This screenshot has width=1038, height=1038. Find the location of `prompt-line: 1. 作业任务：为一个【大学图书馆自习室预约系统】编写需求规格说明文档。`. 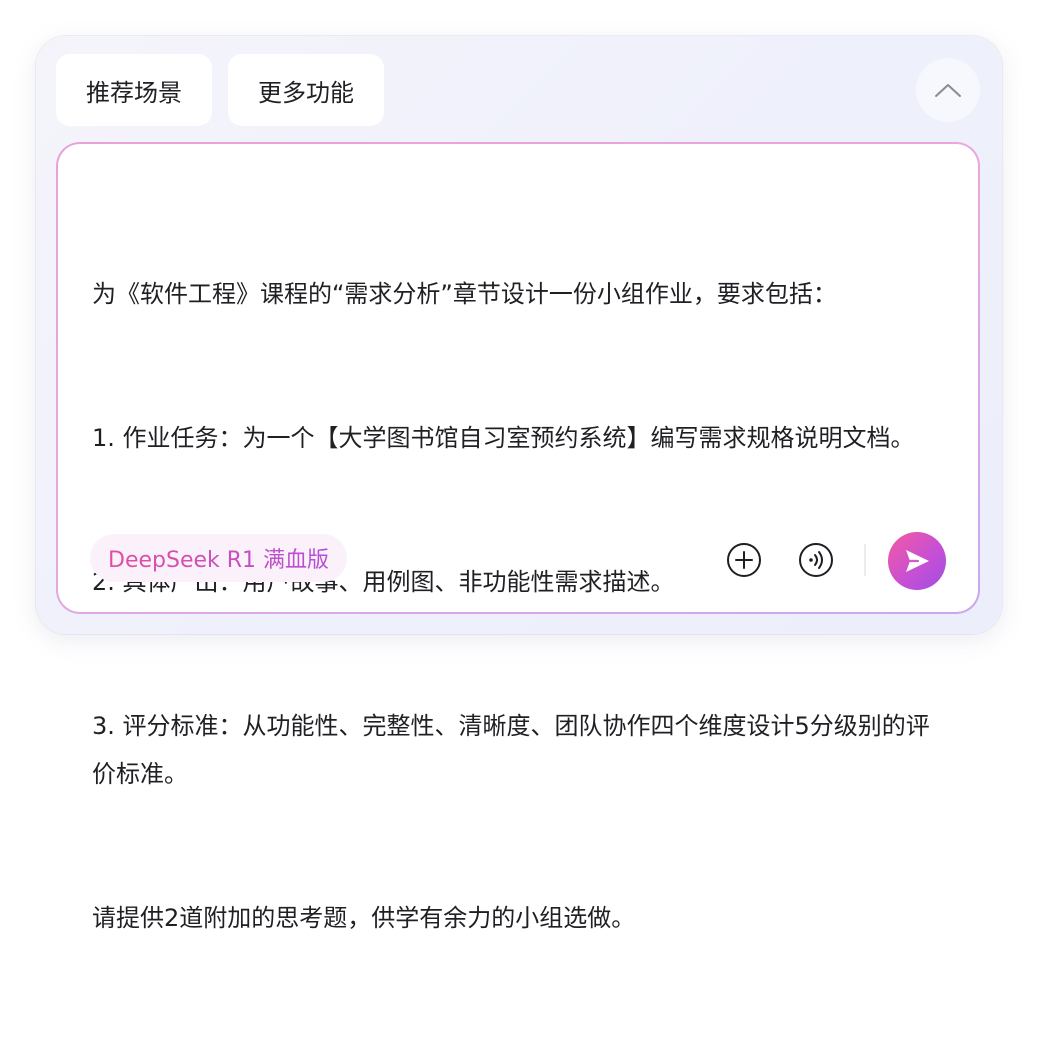

prompt-line: 1. 作业任务：为一个【大学图书馆自习室预约系统】编写需求规格说明文档。 is located at coordinates (503, 438).